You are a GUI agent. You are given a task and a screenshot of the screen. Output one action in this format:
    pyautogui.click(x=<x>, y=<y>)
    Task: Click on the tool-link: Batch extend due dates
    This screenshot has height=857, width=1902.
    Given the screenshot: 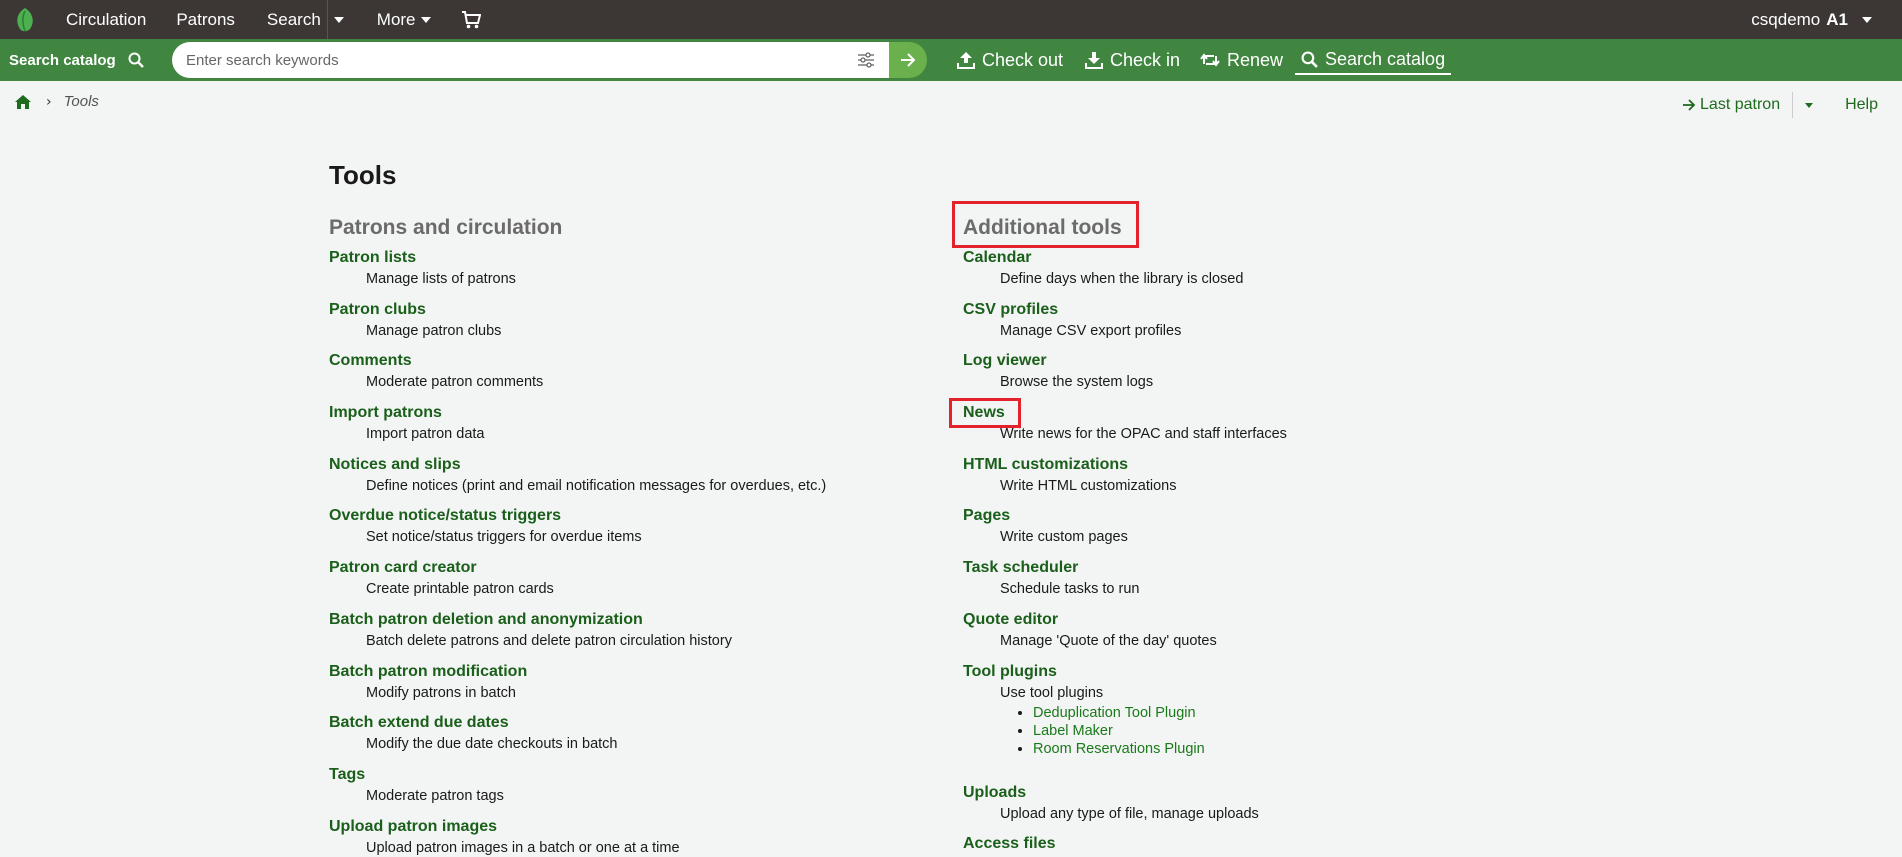 What is the action you would take?
    pyautogui.click(x=419, y=723)
    